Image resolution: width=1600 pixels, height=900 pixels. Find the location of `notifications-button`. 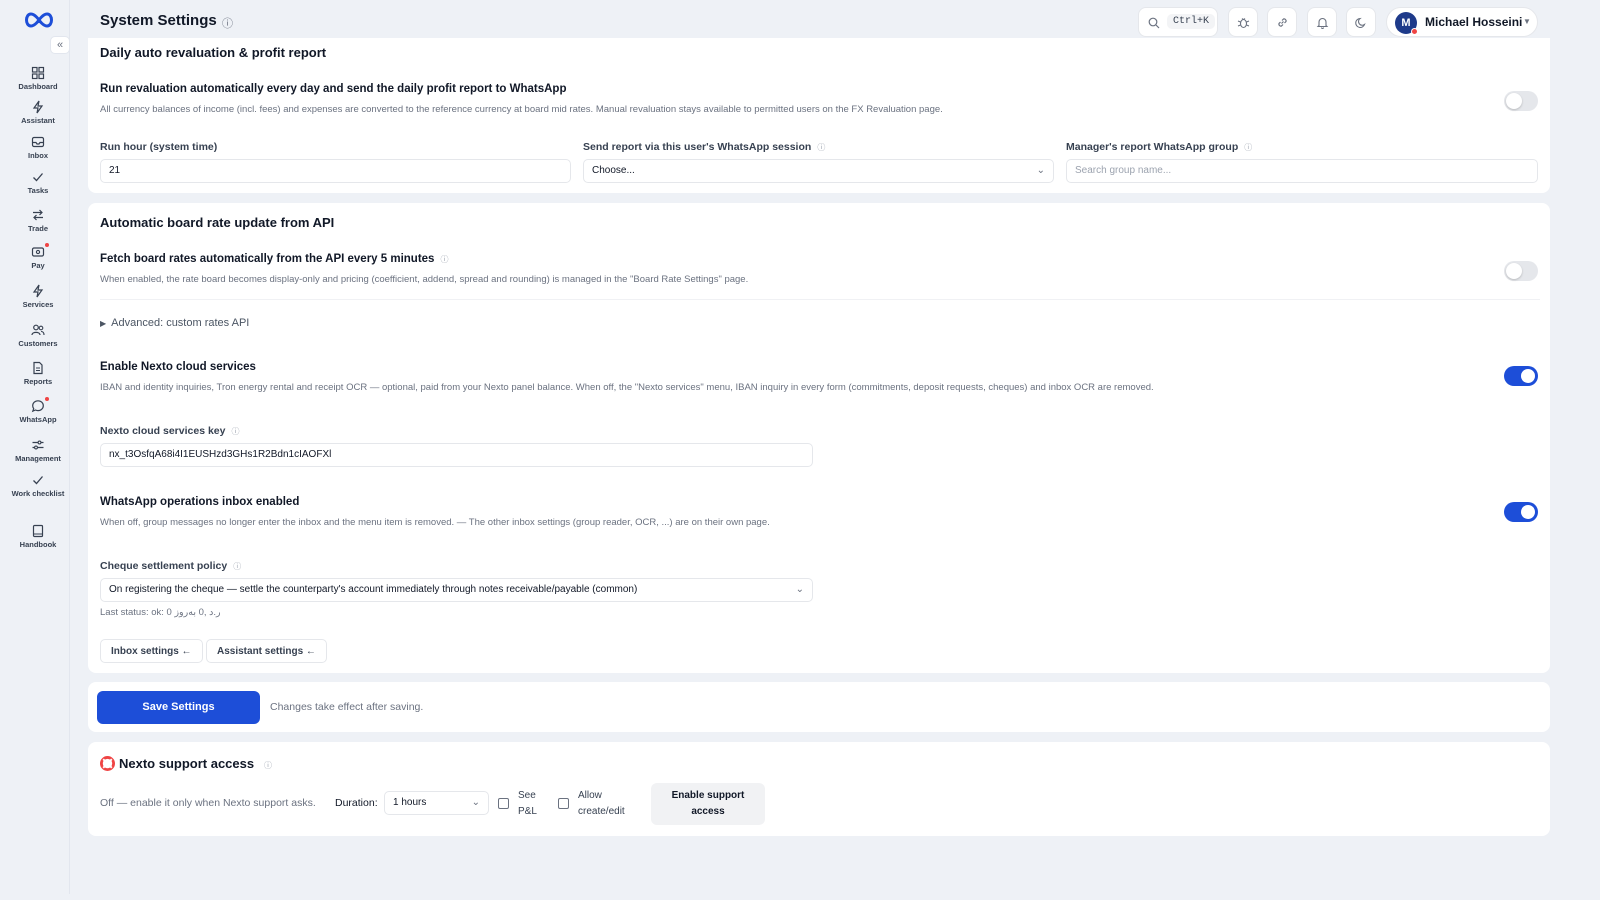

notifications-button is located at coordinates (1322, 22).